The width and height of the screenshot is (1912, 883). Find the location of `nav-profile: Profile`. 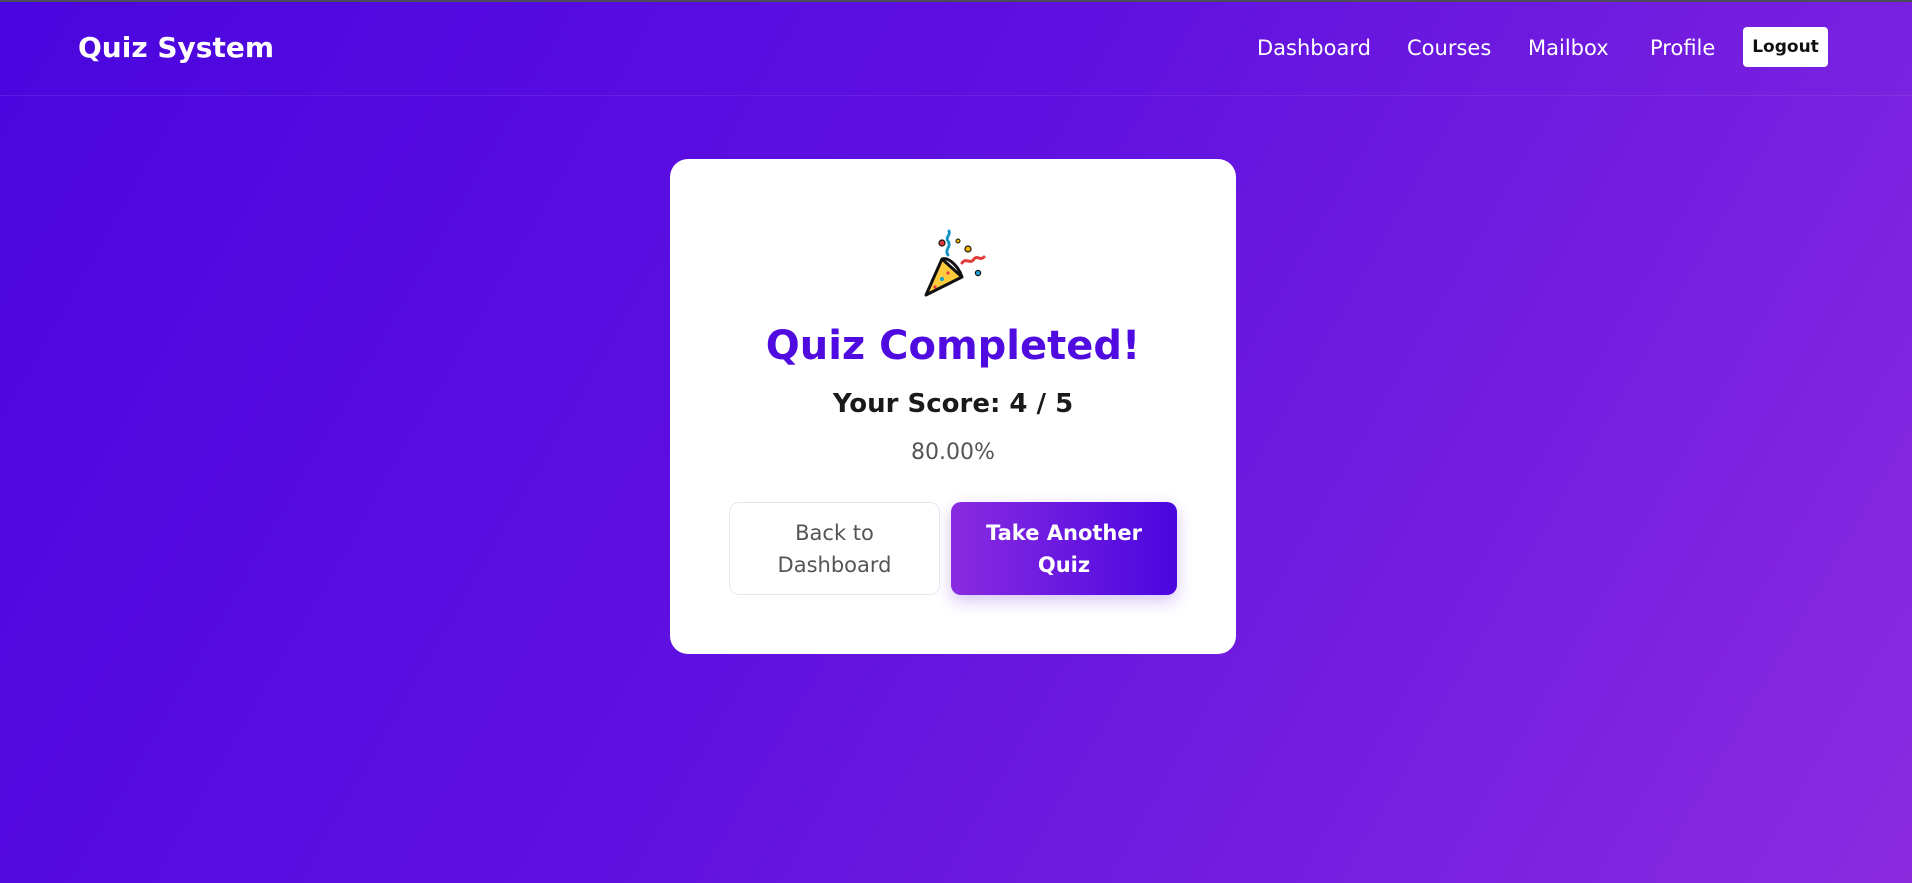

nav-profile: Profile is located at coordinates (1682, 48).